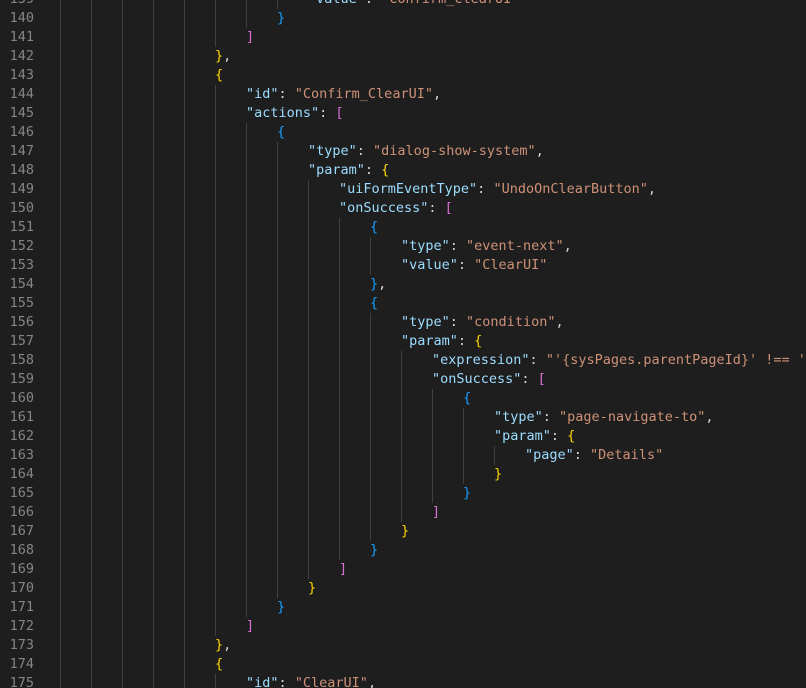 The height and width of the screenshot is (688, 806). What do you see at coordinates (403, 37) in the screenshot?
I see `code-line: 141]` at bounding box center [403, 37].